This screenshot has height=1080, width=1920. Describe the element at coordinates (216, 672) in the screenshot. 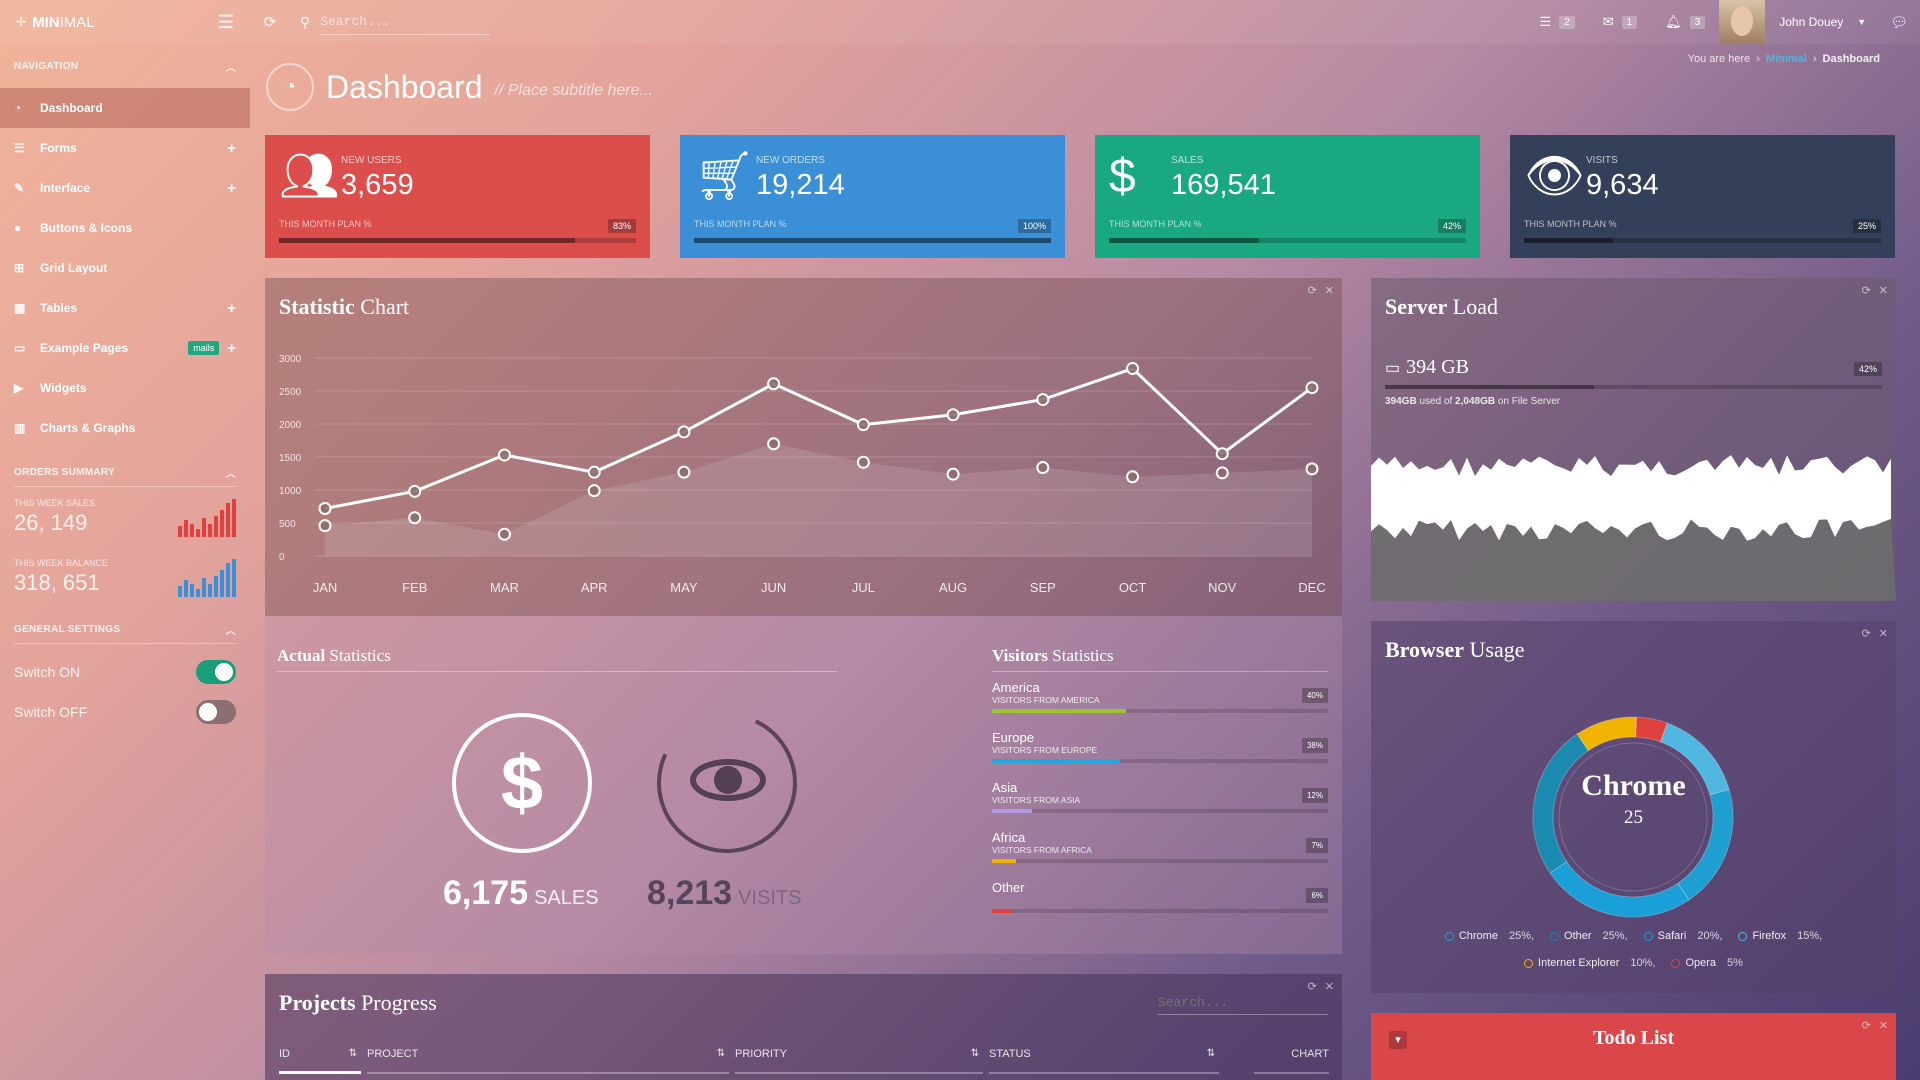

I see `switch-on-toggle` at that location.